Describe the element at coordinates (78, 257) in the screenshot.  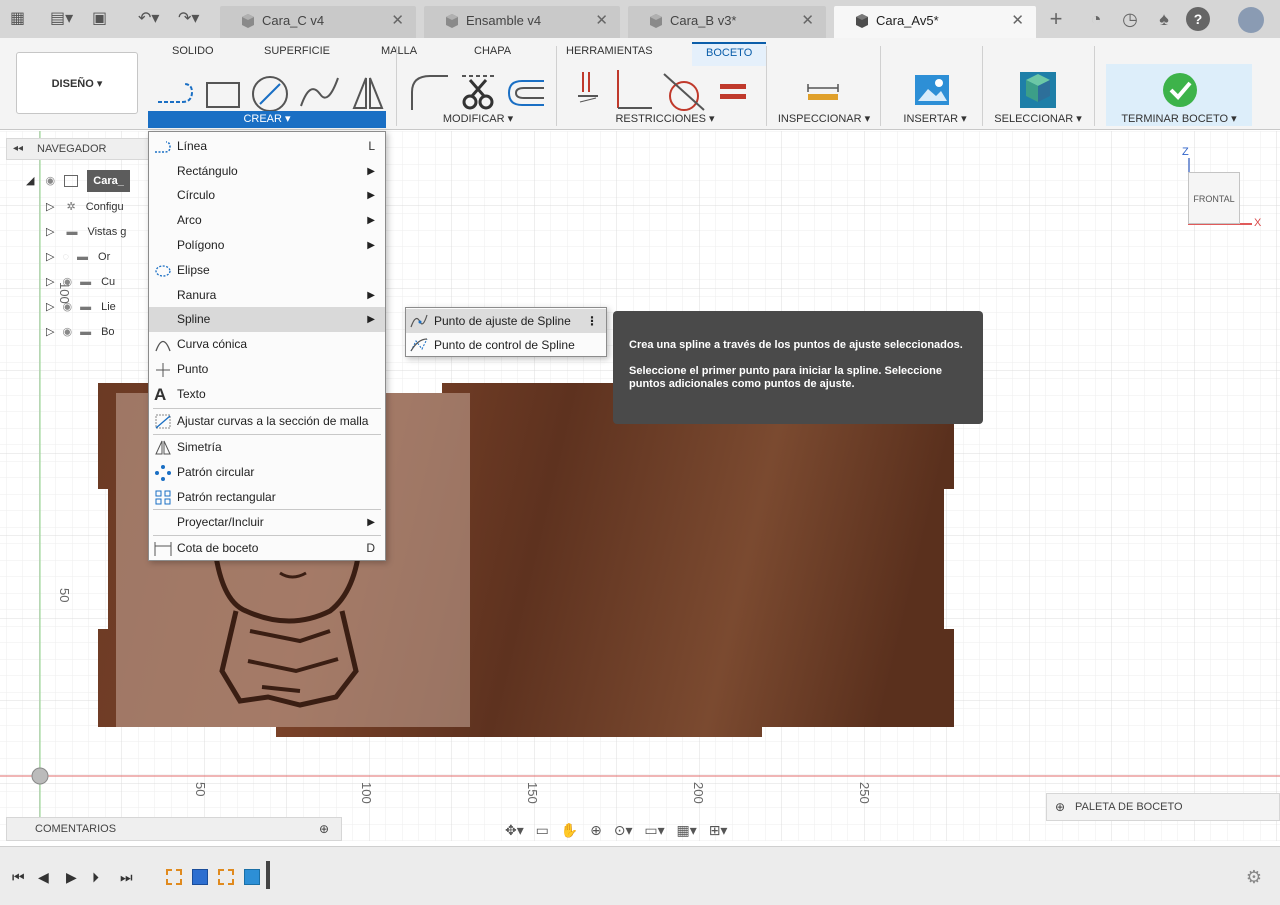
I see `navigator-row-origen: ▷ ◌ ▬ Or` at that location.